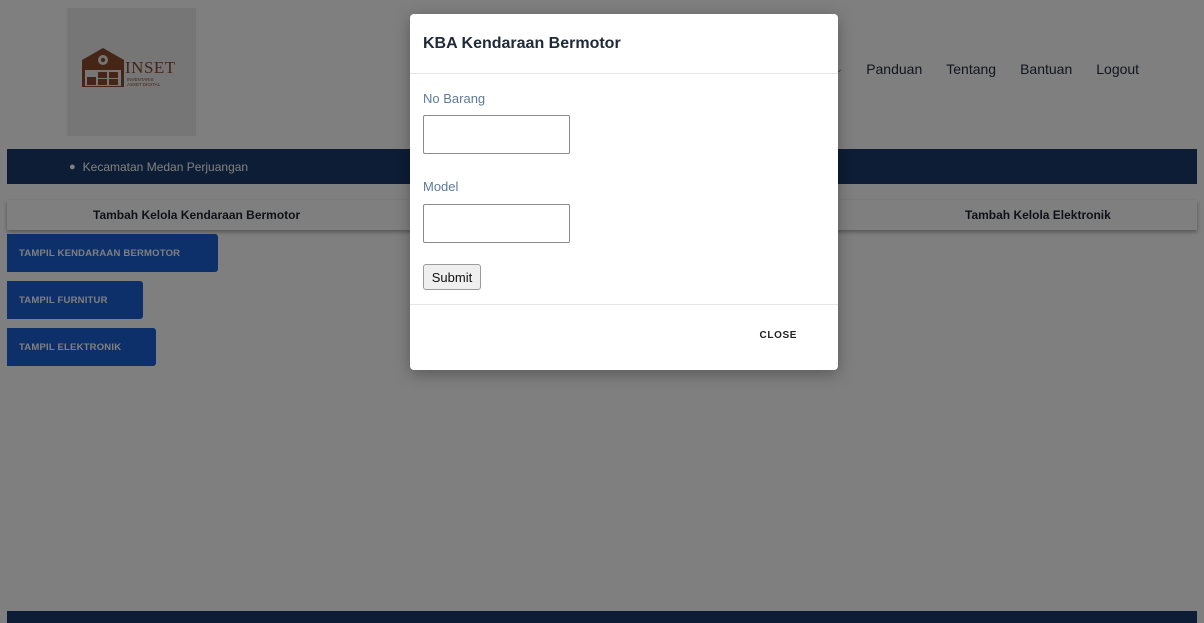  I want to click on no-barang-label: No Barang, so click(454, 98).